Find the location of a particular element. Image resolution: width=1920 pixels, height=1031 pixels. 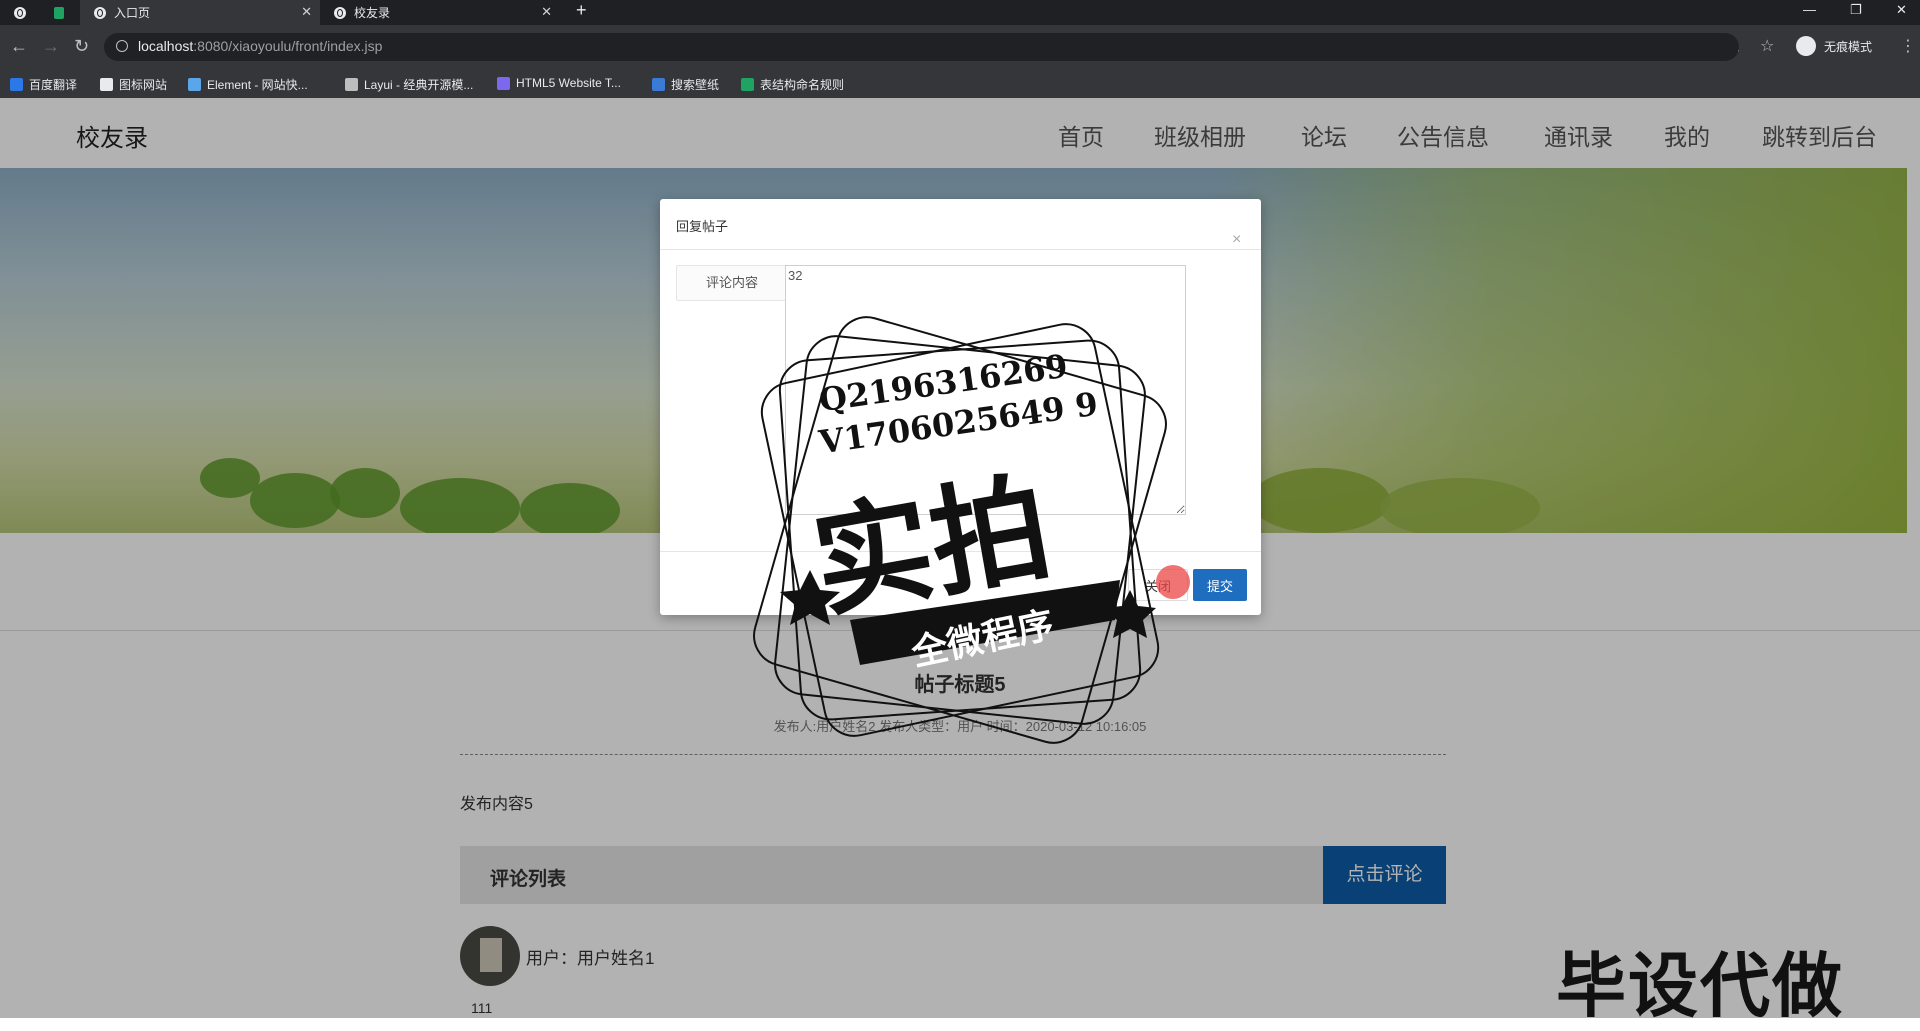

tab-label: 校友录 is located at coordinates (372, 13).